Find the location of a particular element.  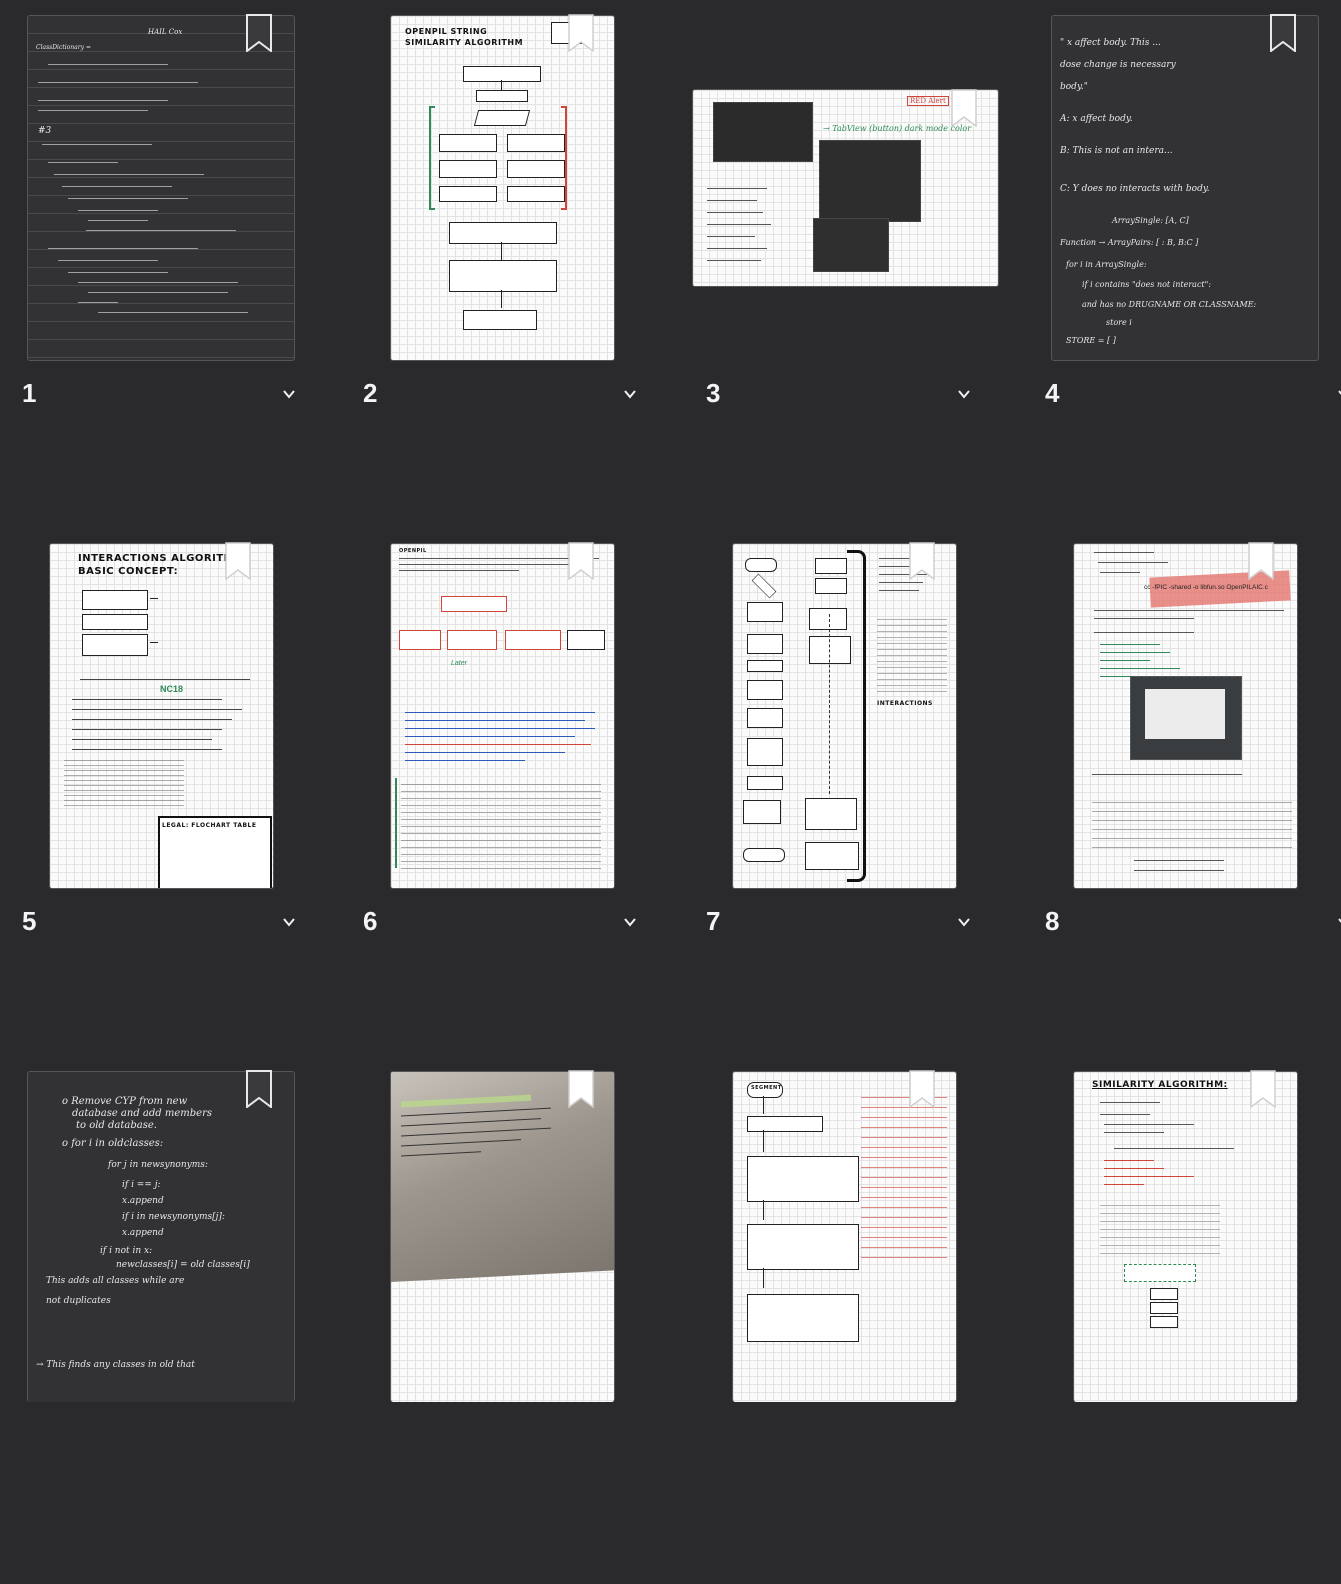

page-thumbnail-12: SIMILARITY ALGORITHM: is located at coordinates (1185, 1236).